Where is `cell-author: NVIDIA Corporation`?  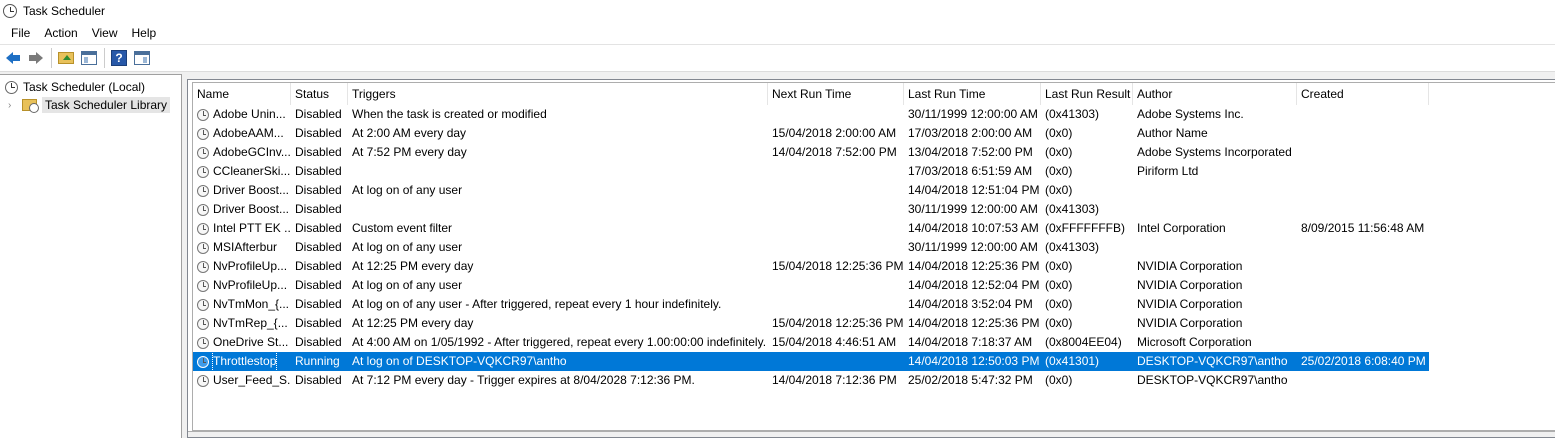
cell-author: NVIDIA Corporation is located at coordinates (1190, 323).